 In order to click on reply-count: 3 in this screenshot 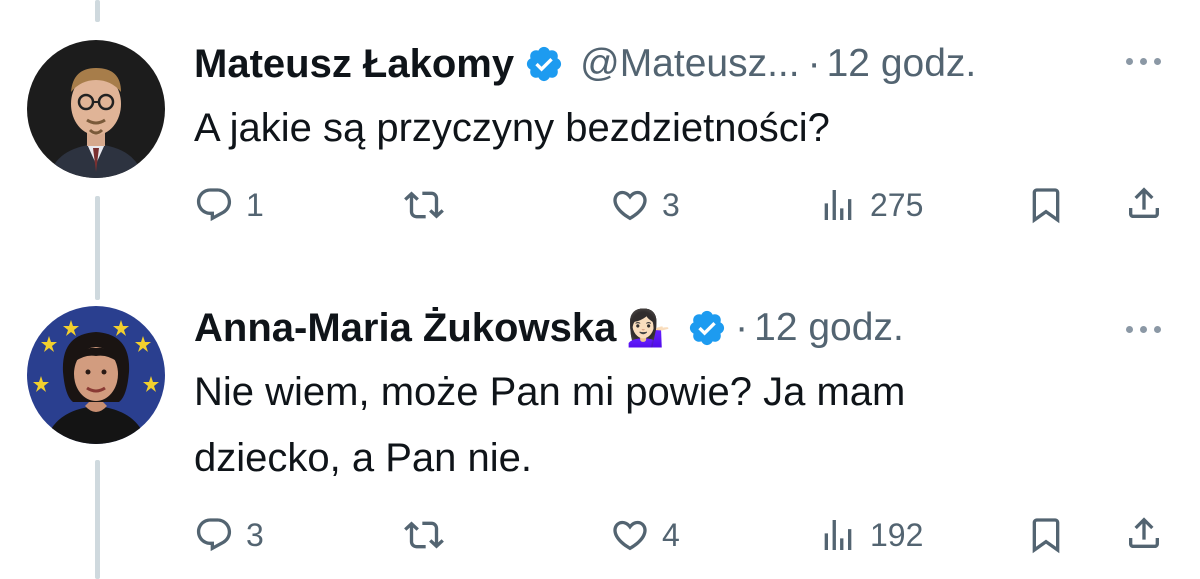, I will do `click(255, 534)`.